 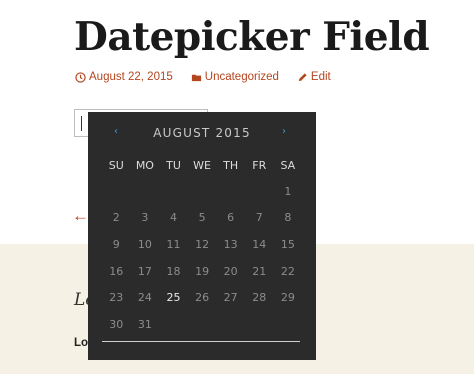 What do you see at coordinates (259, 244) in the screenshot?
I see `calendar-day: 14` at bounding box center [259, 244].